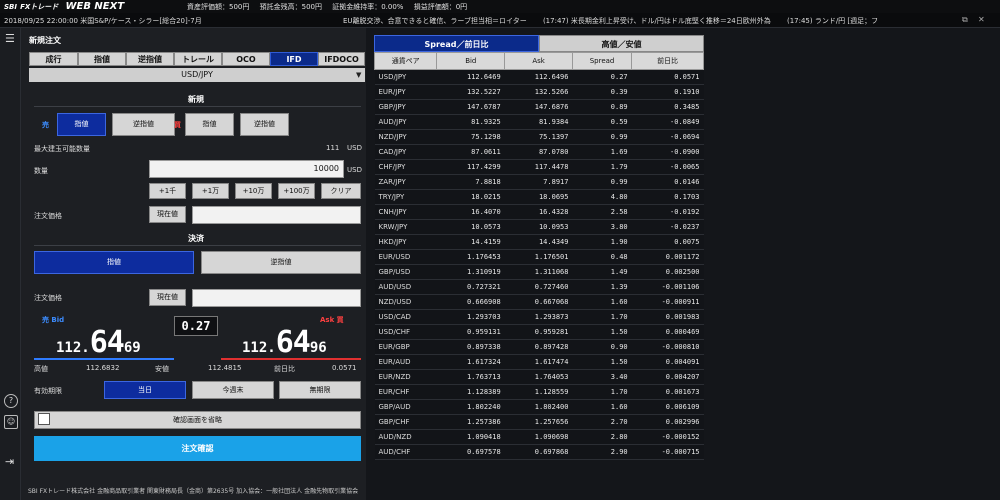 The image size is (1000, 500). Describe the element at coordinates (114, 262) in the screenshot. I see `settle-limit-button: 指値` at that location.